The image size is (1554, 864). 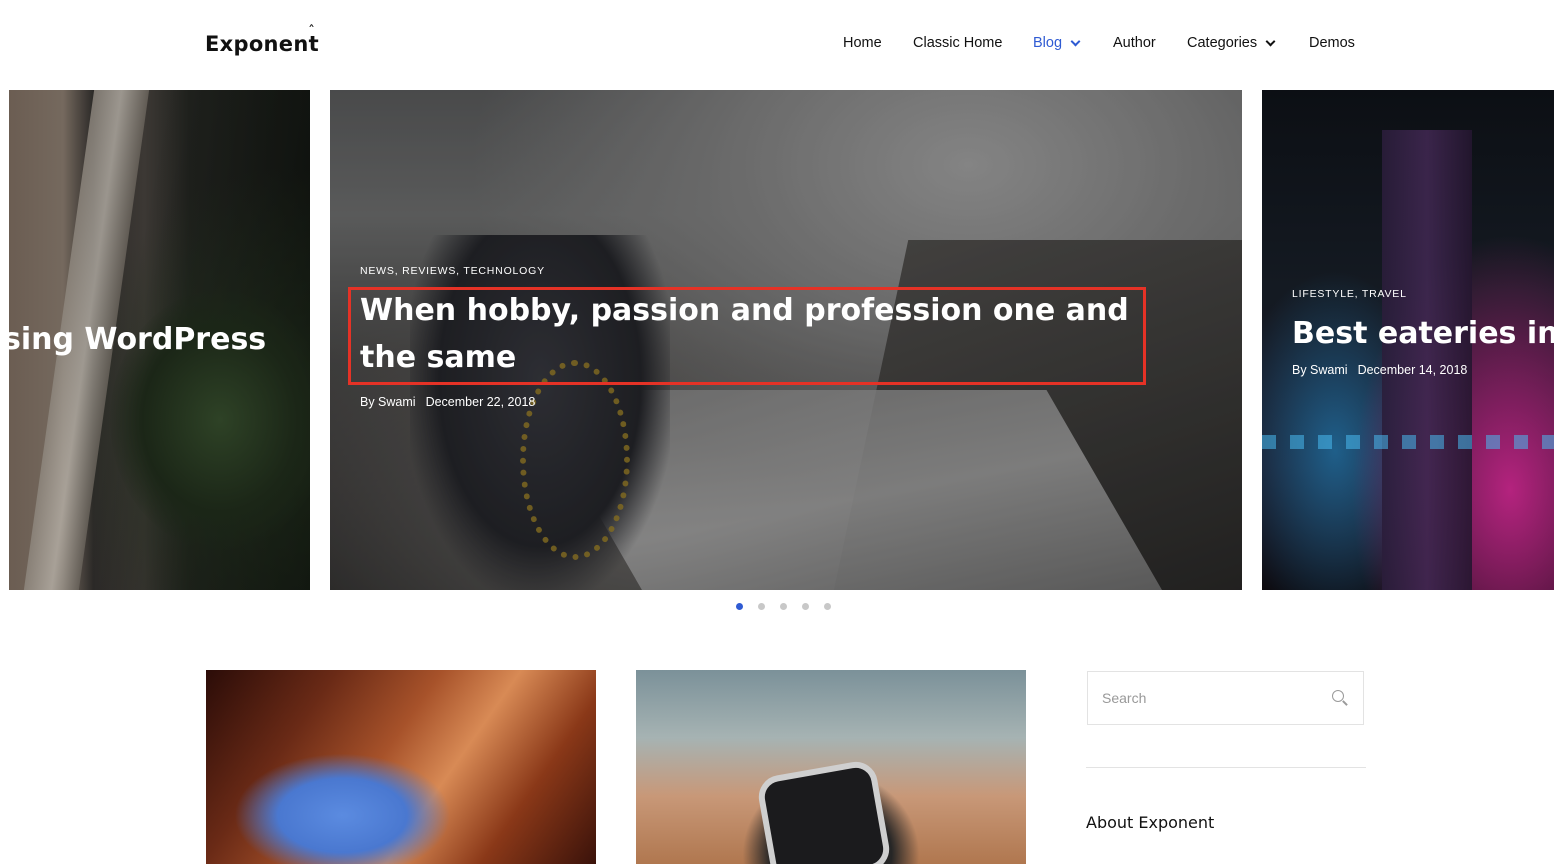 I want to click on watch-image-detail, so click(x=824, y=811).